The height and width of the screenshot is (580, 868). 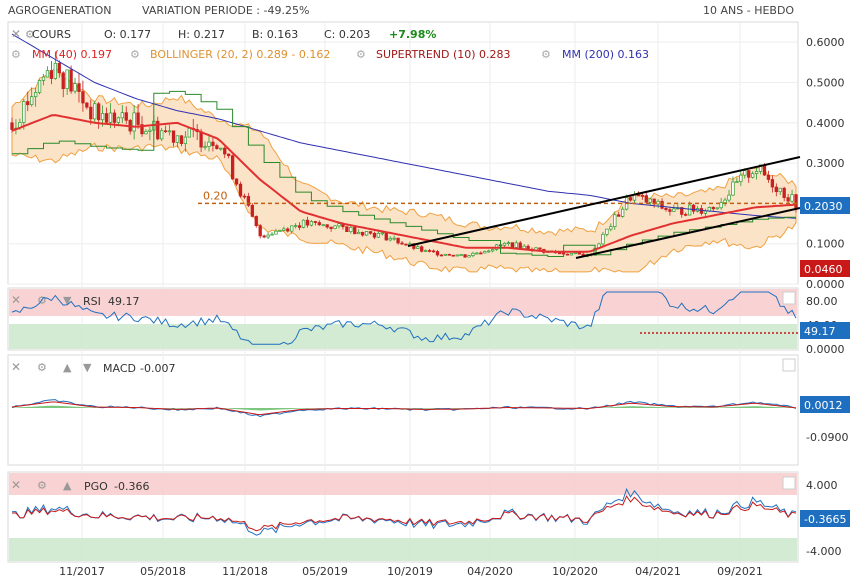 I want to click on x-axis-tick: 05/2018, so click(x=163, y=571).